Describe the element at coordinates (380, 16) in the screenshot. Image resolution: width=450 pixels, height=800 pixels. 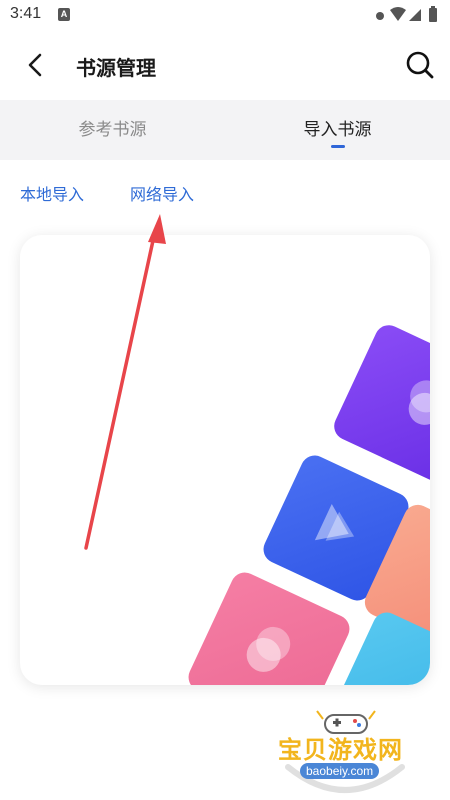
I see `settings-dot-icon` at that location.